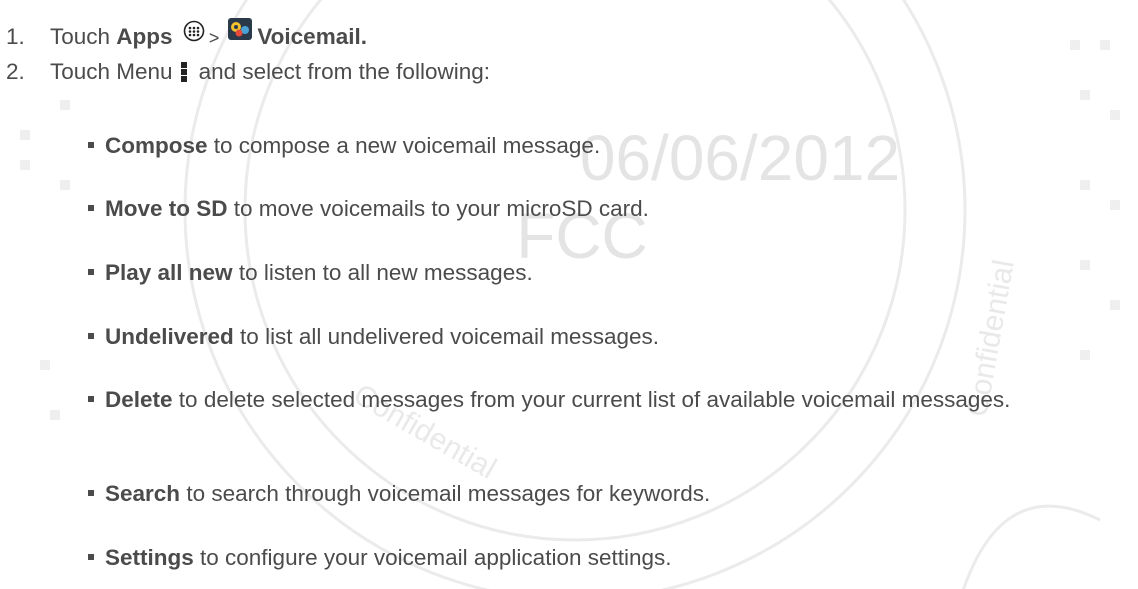 This screenshot has width=1138, height=589. Describe the element at coordinates (15, 36) in the screenshot. I see `step-number: 1.` at that location.